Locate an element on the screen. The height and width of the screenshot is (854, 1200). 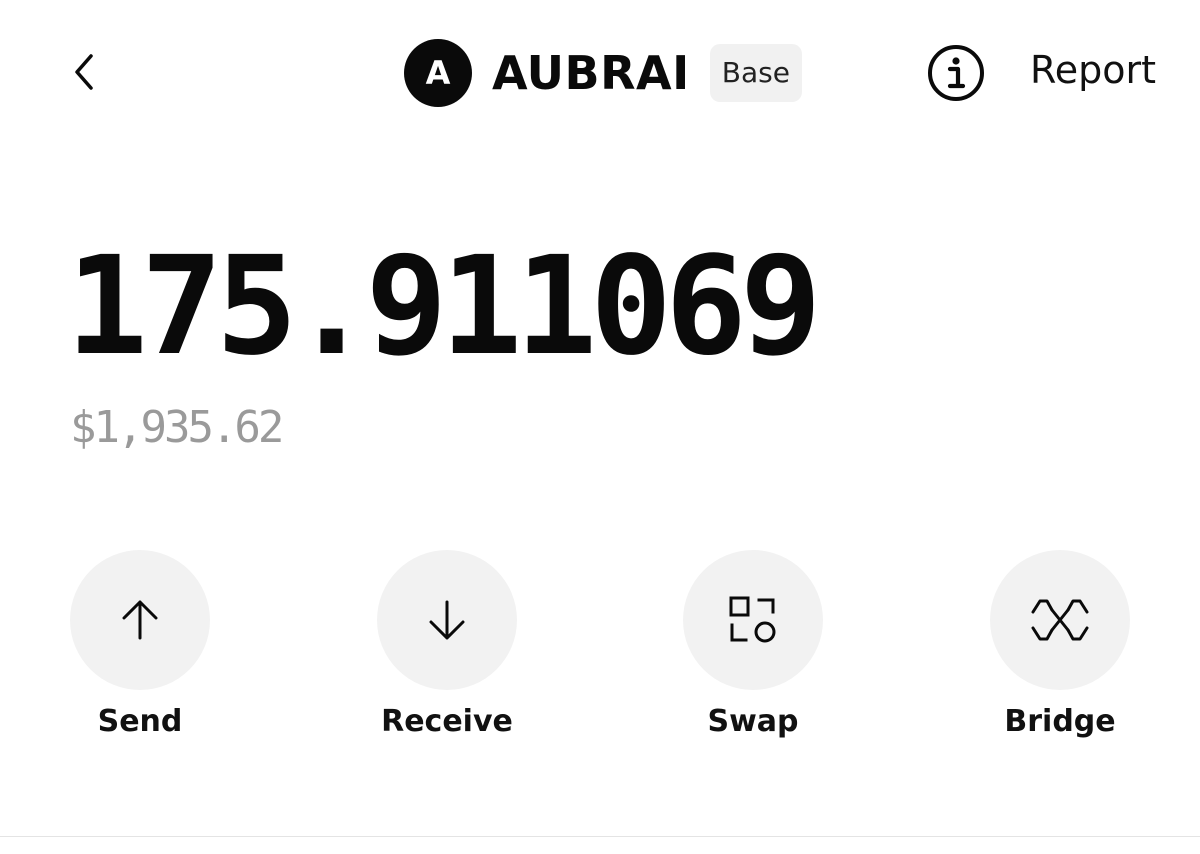
swap-button-circle is located at coordinates (753, 620).